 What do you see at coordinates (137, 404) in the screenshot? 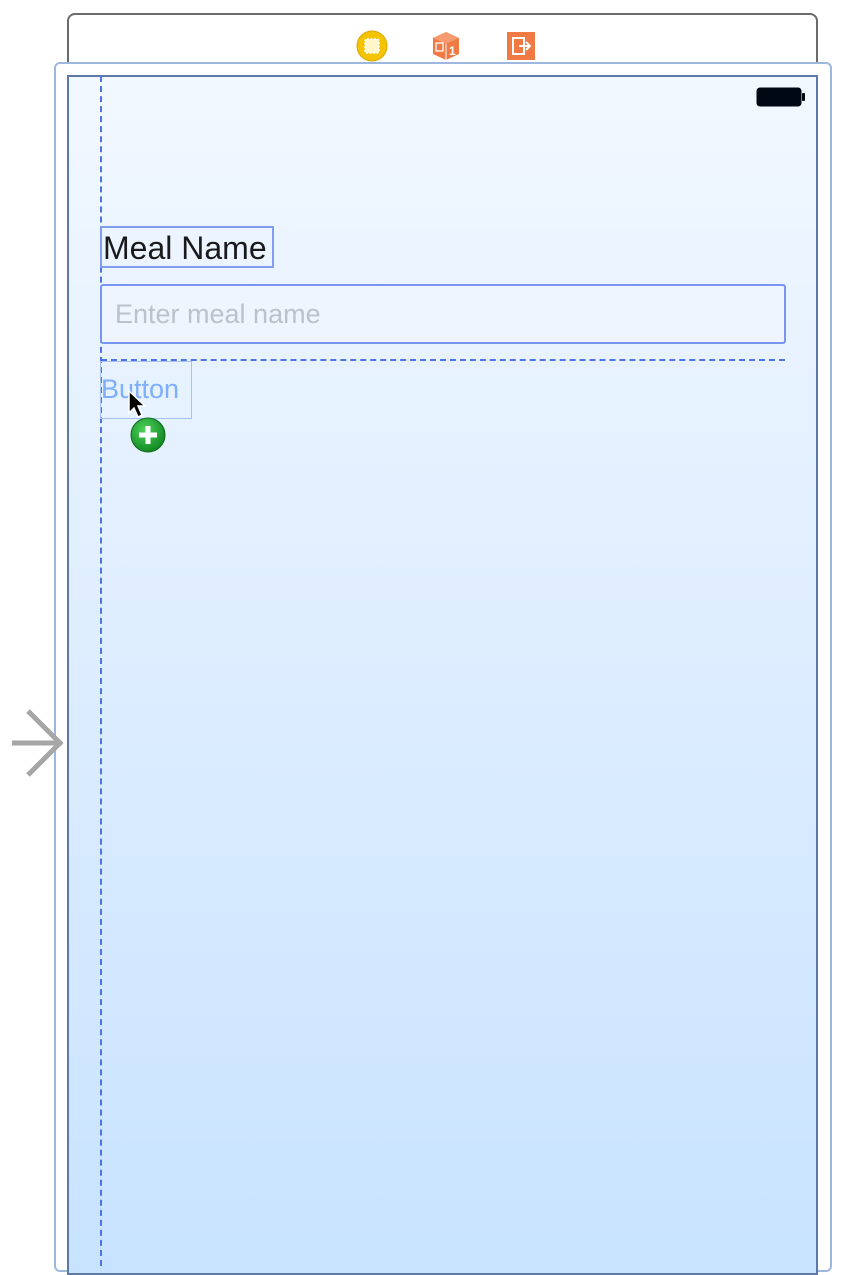
I see `mouse-pointer-icon` at bounding box center [137, 404].